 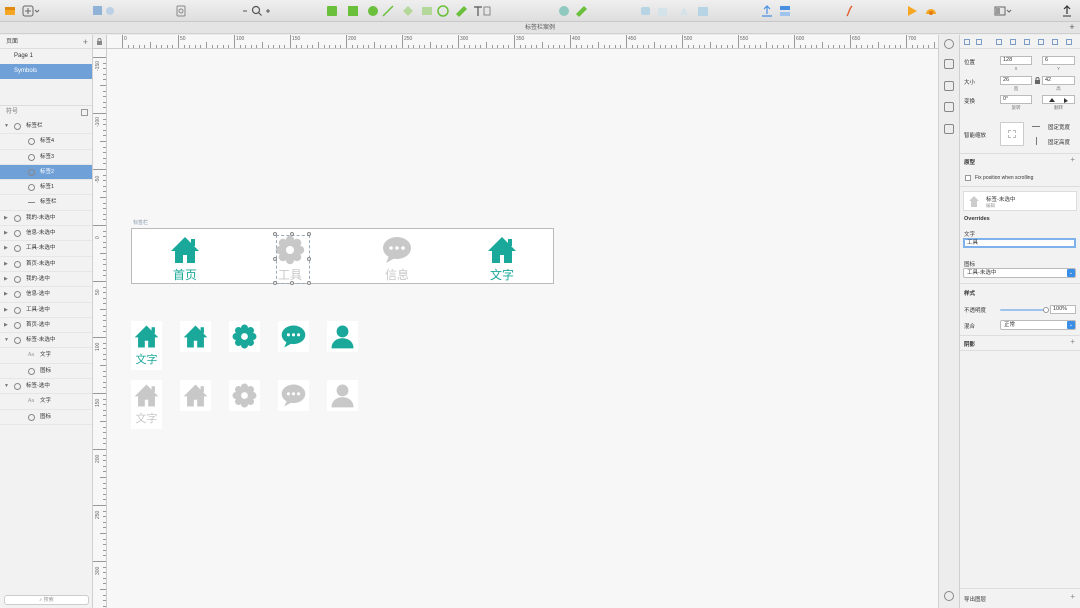 I want to click on zoom-icon, so click(x=257, y=11).